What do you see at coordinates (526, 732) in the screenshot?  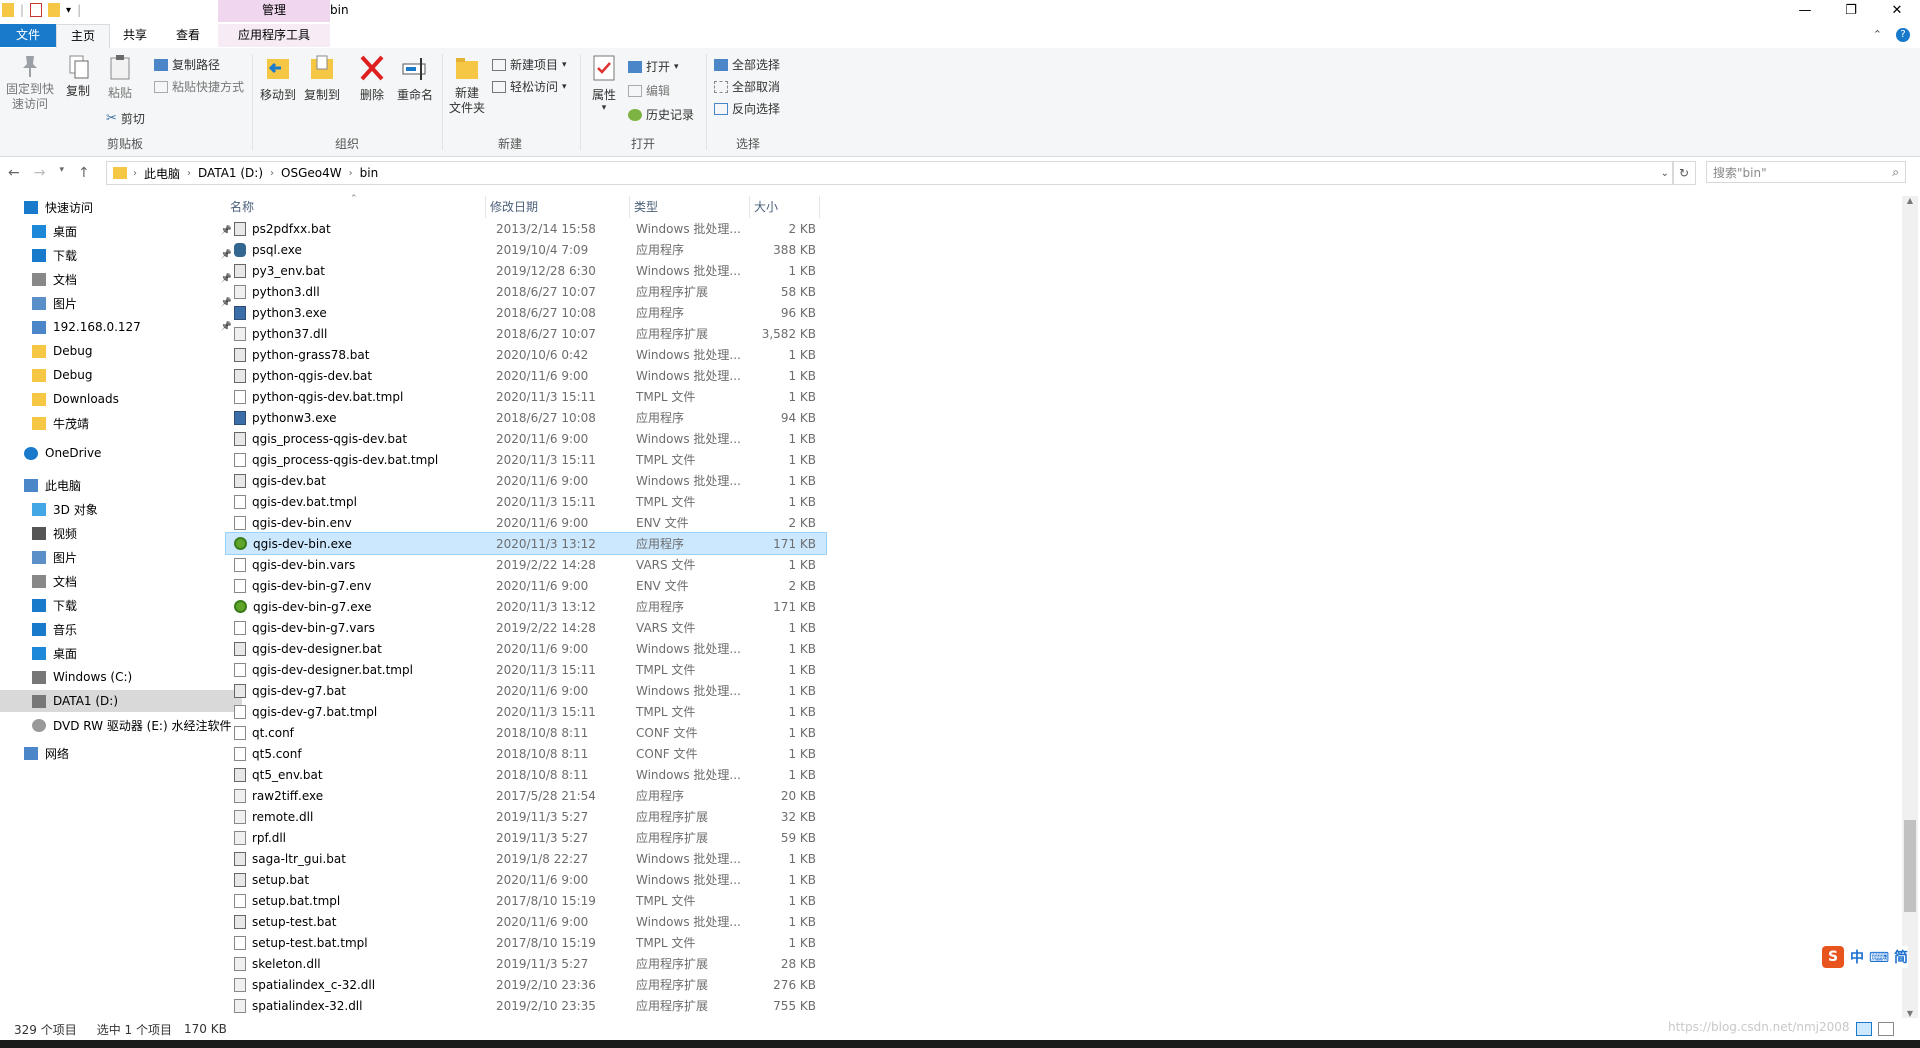 I see `file-row: qt.conf 2018/10/8 8:11 CONF 文件 1 KB` at bounding box center [526, 732].